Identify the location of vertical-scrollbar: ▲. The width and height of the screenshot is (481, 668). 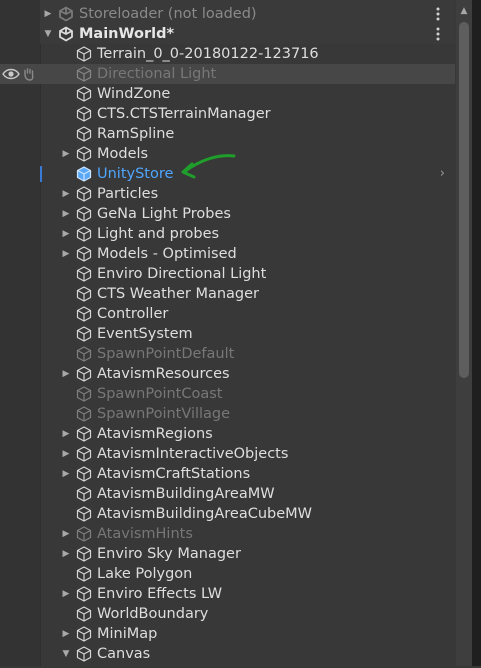
(464, 333).